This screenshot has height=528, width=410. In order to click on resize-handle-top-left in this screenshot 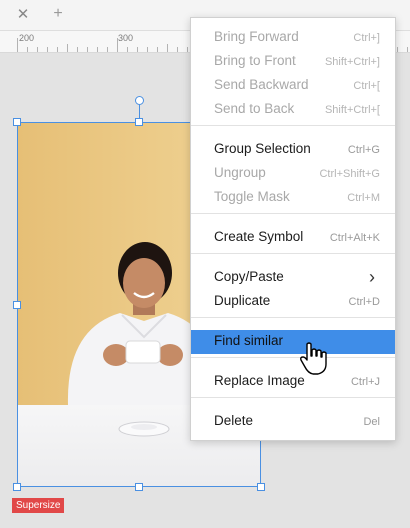, I will do `click(17, 122)`.